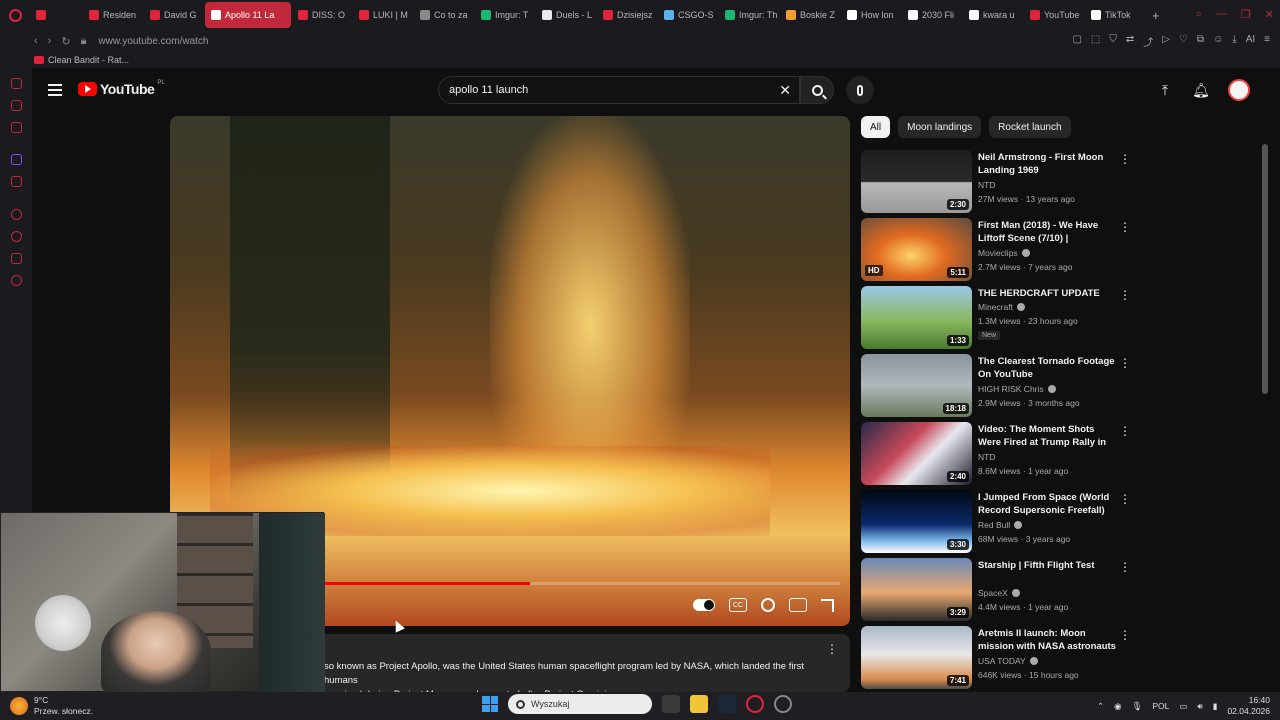 This screenshot has height=720, width=1280. What do you see at coordinates (871, 15) in the screenshot?
I see `browser-tab: How lon` at bounding box center [871, 15].